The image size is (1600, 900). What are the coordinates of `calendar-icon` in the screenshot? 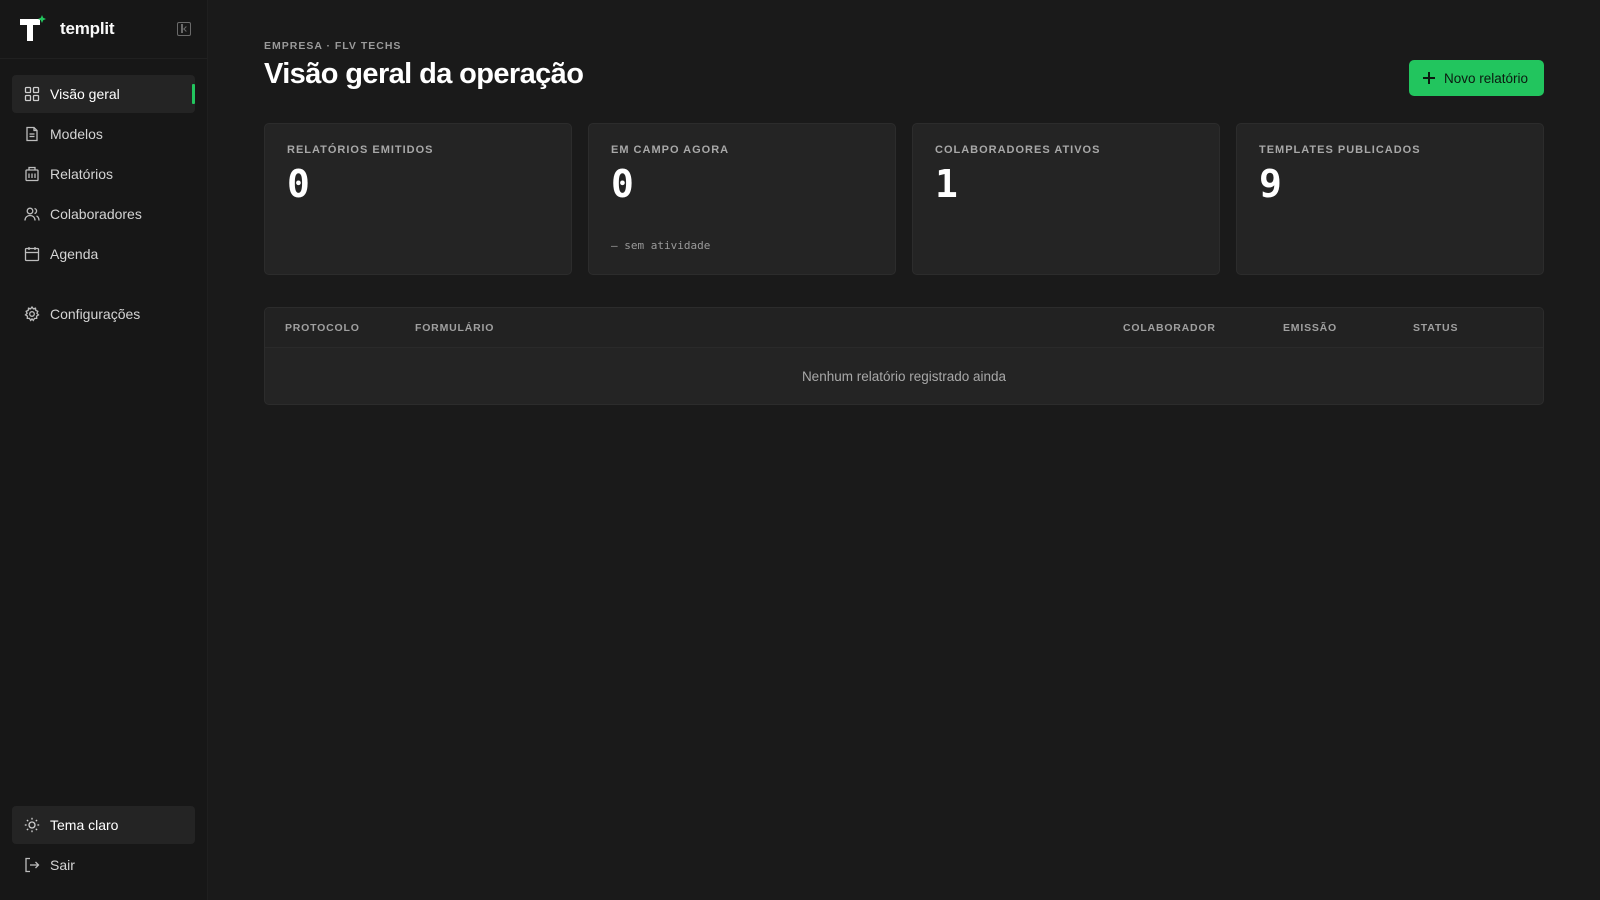 It's located at (32, 254).